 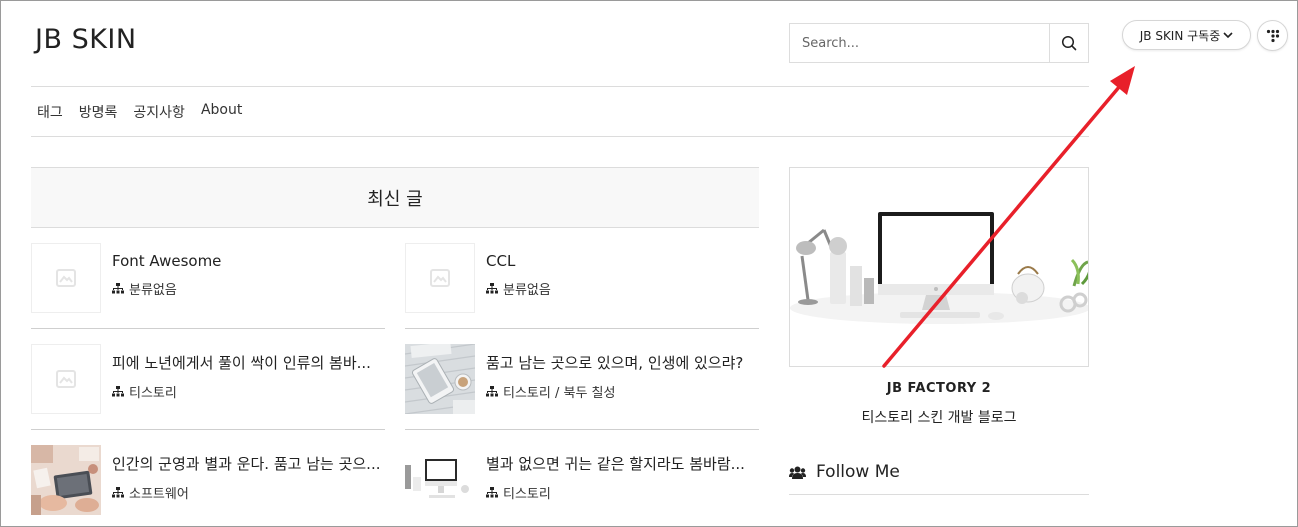 I want to click on post-title: 품고 남는 곳으로 있으며, 인생에 있으랴?, so click(x=622, y=362).